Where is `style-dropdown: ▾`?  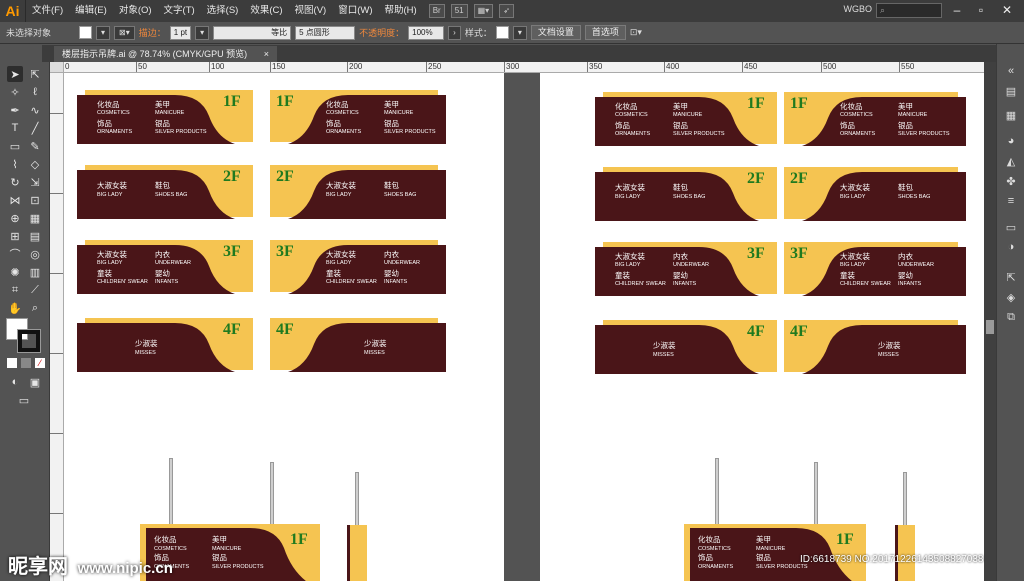 style-dropdown: ▾ is located at coordinates (519, 32).